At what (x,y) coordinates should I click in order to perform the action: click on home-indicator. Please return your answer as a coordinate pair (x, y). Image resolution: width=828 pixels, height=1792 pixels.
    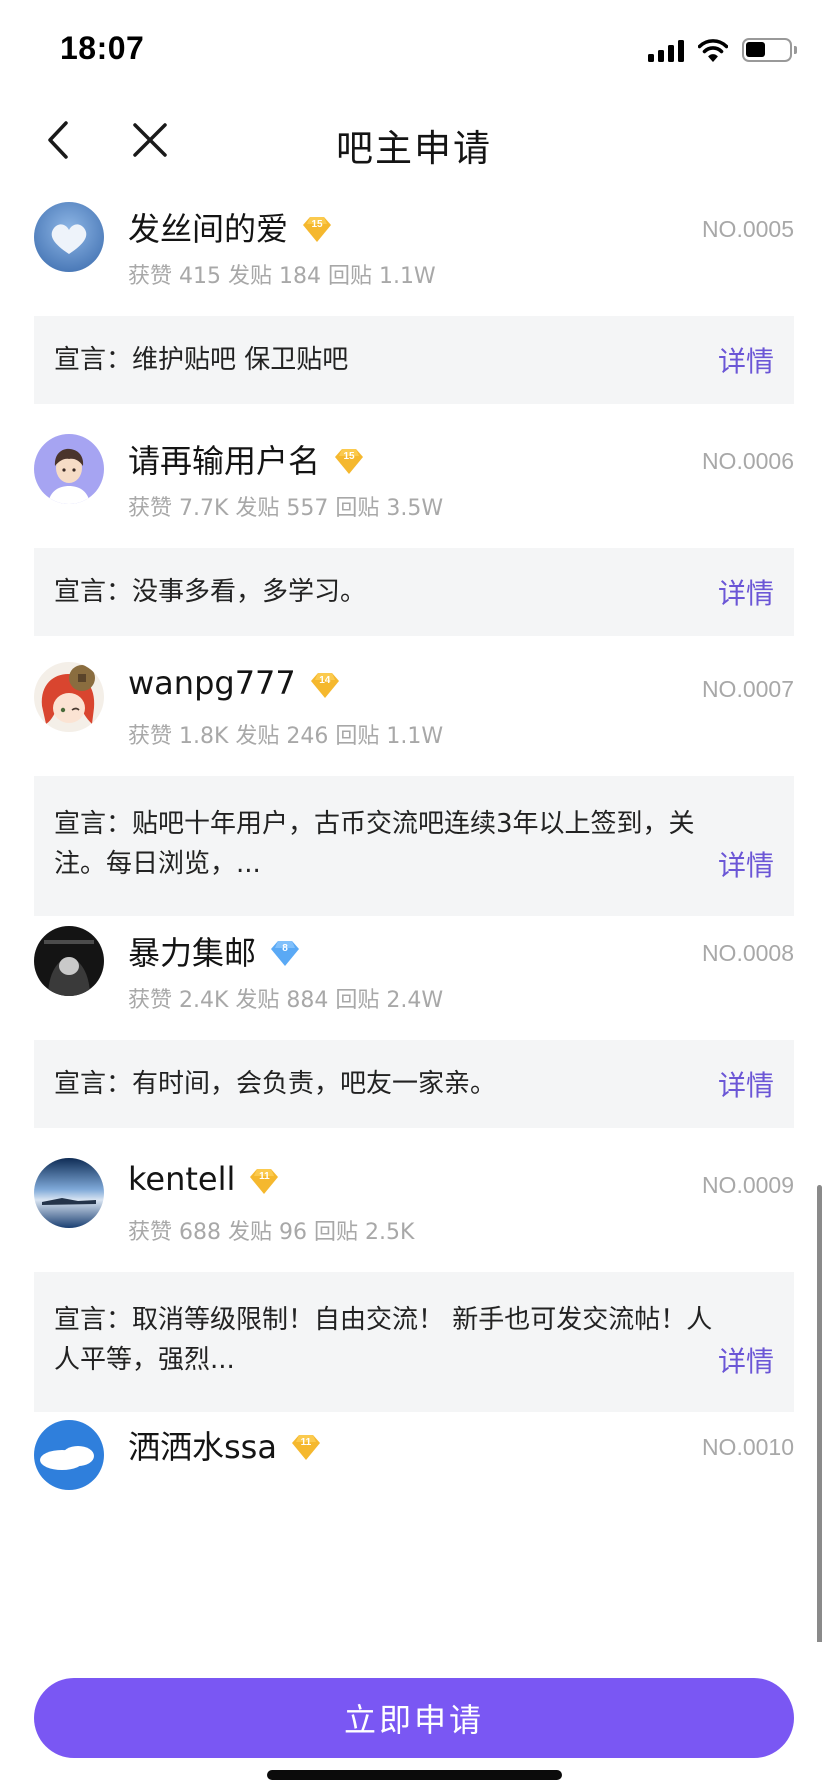
    Looking at the image, I should click on (414, 1775).